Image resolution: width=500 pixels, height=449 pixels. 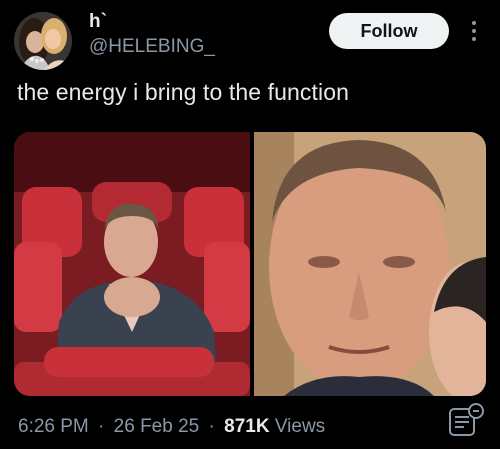 I want to click on display-name: h`, so click(x=98, y=22).